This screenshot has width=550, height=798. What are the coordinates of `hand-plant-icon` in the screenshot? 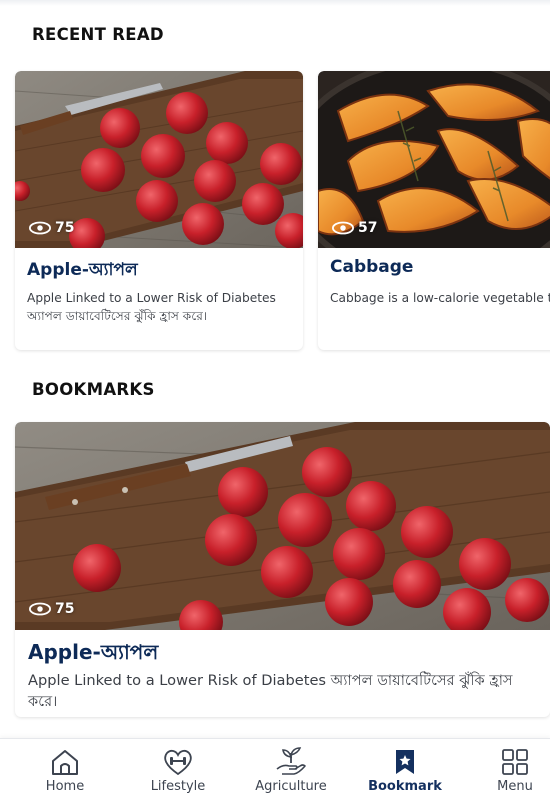 It's located at (291, 762).